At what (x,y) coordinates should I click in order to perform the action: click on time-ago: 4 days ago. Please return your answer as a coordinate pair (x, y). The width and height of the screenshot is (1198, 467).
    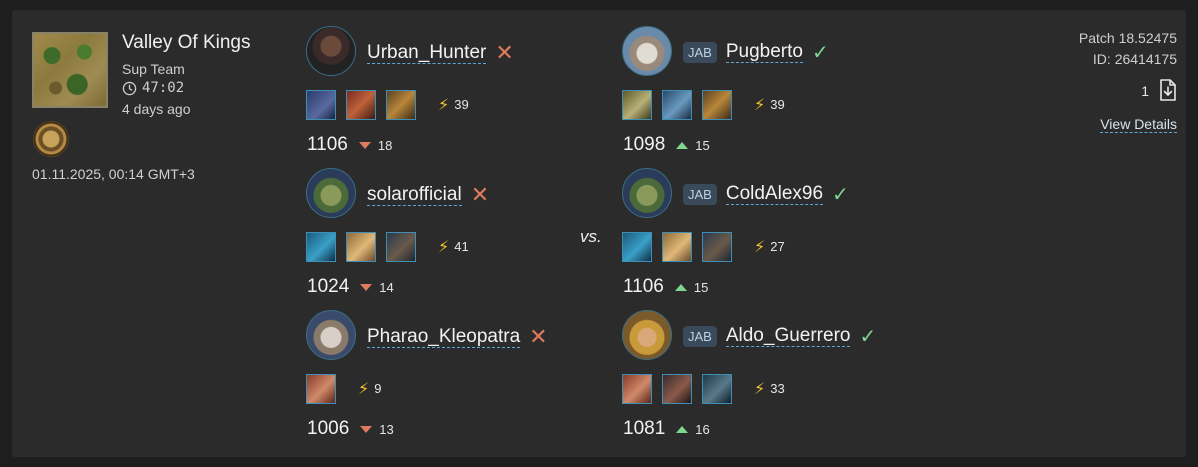
    Looking at the image, I should click on (156, 109).